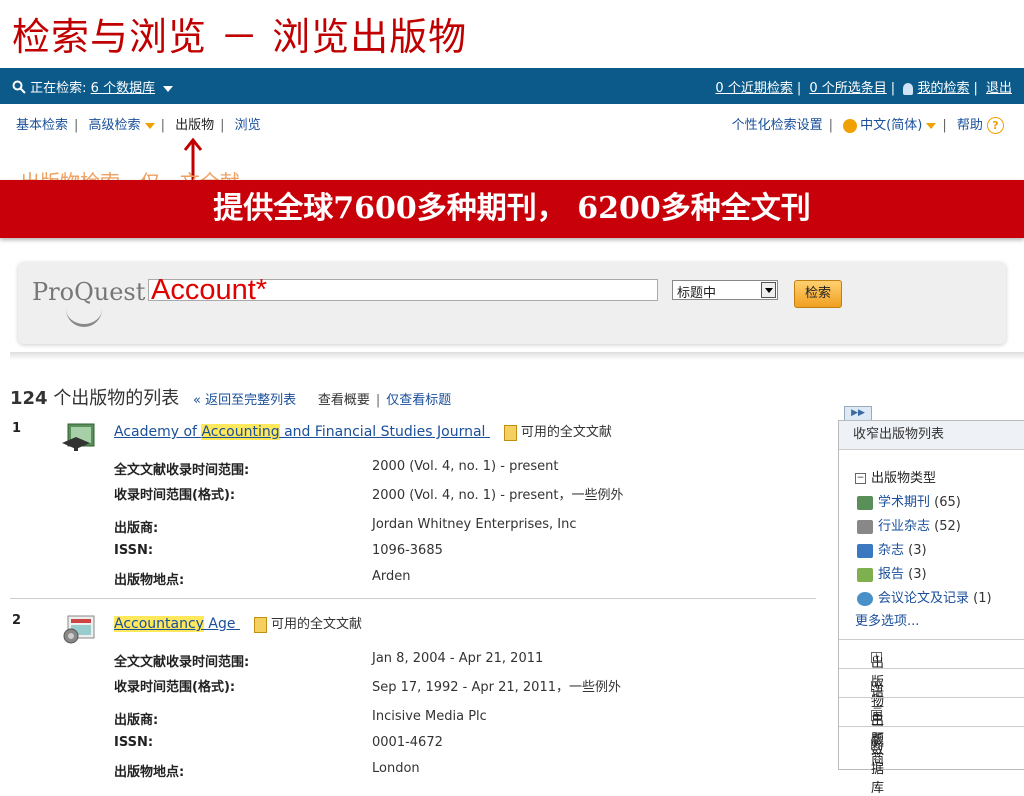 This screenshot has width=1024, height=796. What do you see at coordinates (891, 125) in the screenshot?
I see `language-link: 中文(简体)` at bounding box center [891, 125].